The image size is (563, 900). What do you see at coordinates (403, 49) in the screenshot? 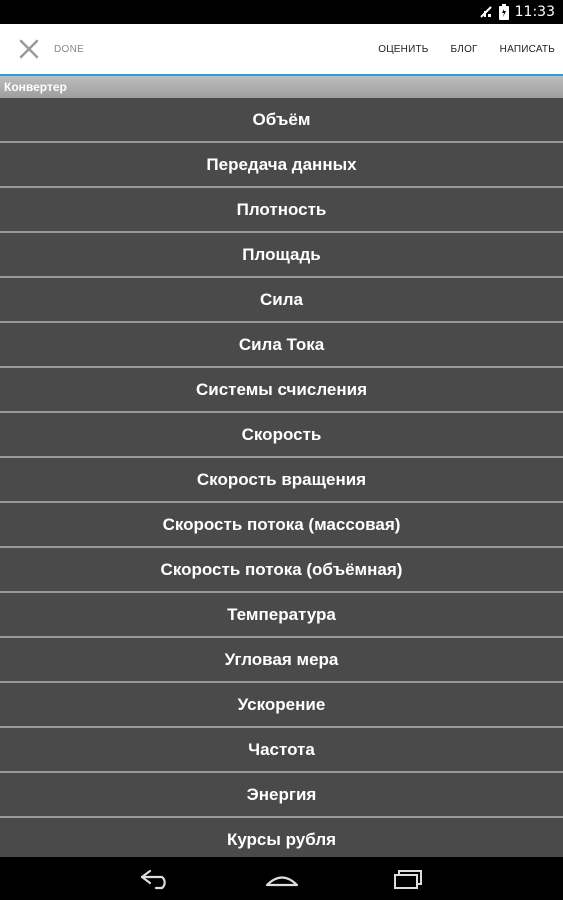
I see `rate-button: ОЦЕНИТЬ` at bounding box center [403, 49].